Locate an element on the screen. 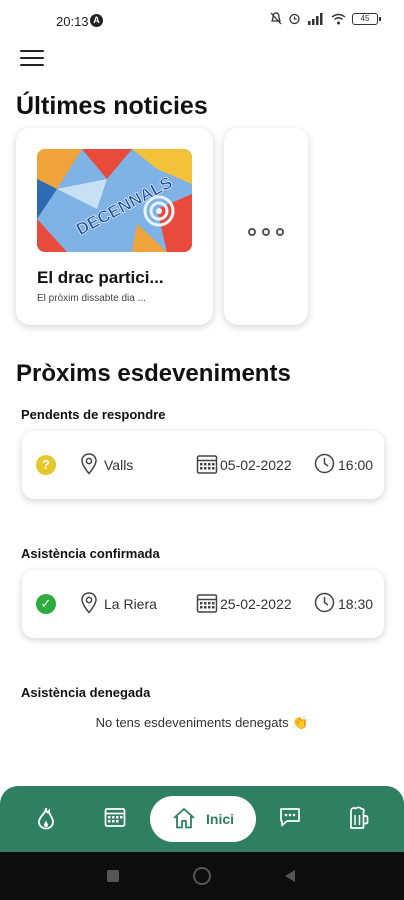 This screenshot has height=900, width=404. news-thumbnail: DECENNALS is located at coordinates (114, 200).